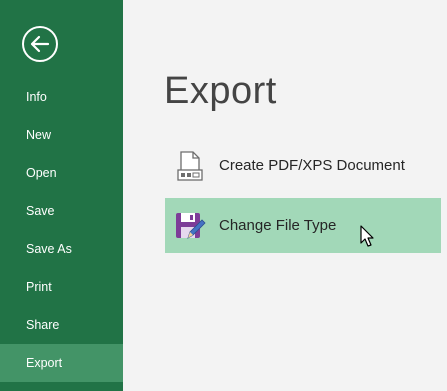 The width and height of the screenshot is (447, 391). What do you see at coordinates (312, 165) in the screenshot?
I see `option-label-create-pdf: Create PDF/XPS Document` at bounding box center [312, 165].